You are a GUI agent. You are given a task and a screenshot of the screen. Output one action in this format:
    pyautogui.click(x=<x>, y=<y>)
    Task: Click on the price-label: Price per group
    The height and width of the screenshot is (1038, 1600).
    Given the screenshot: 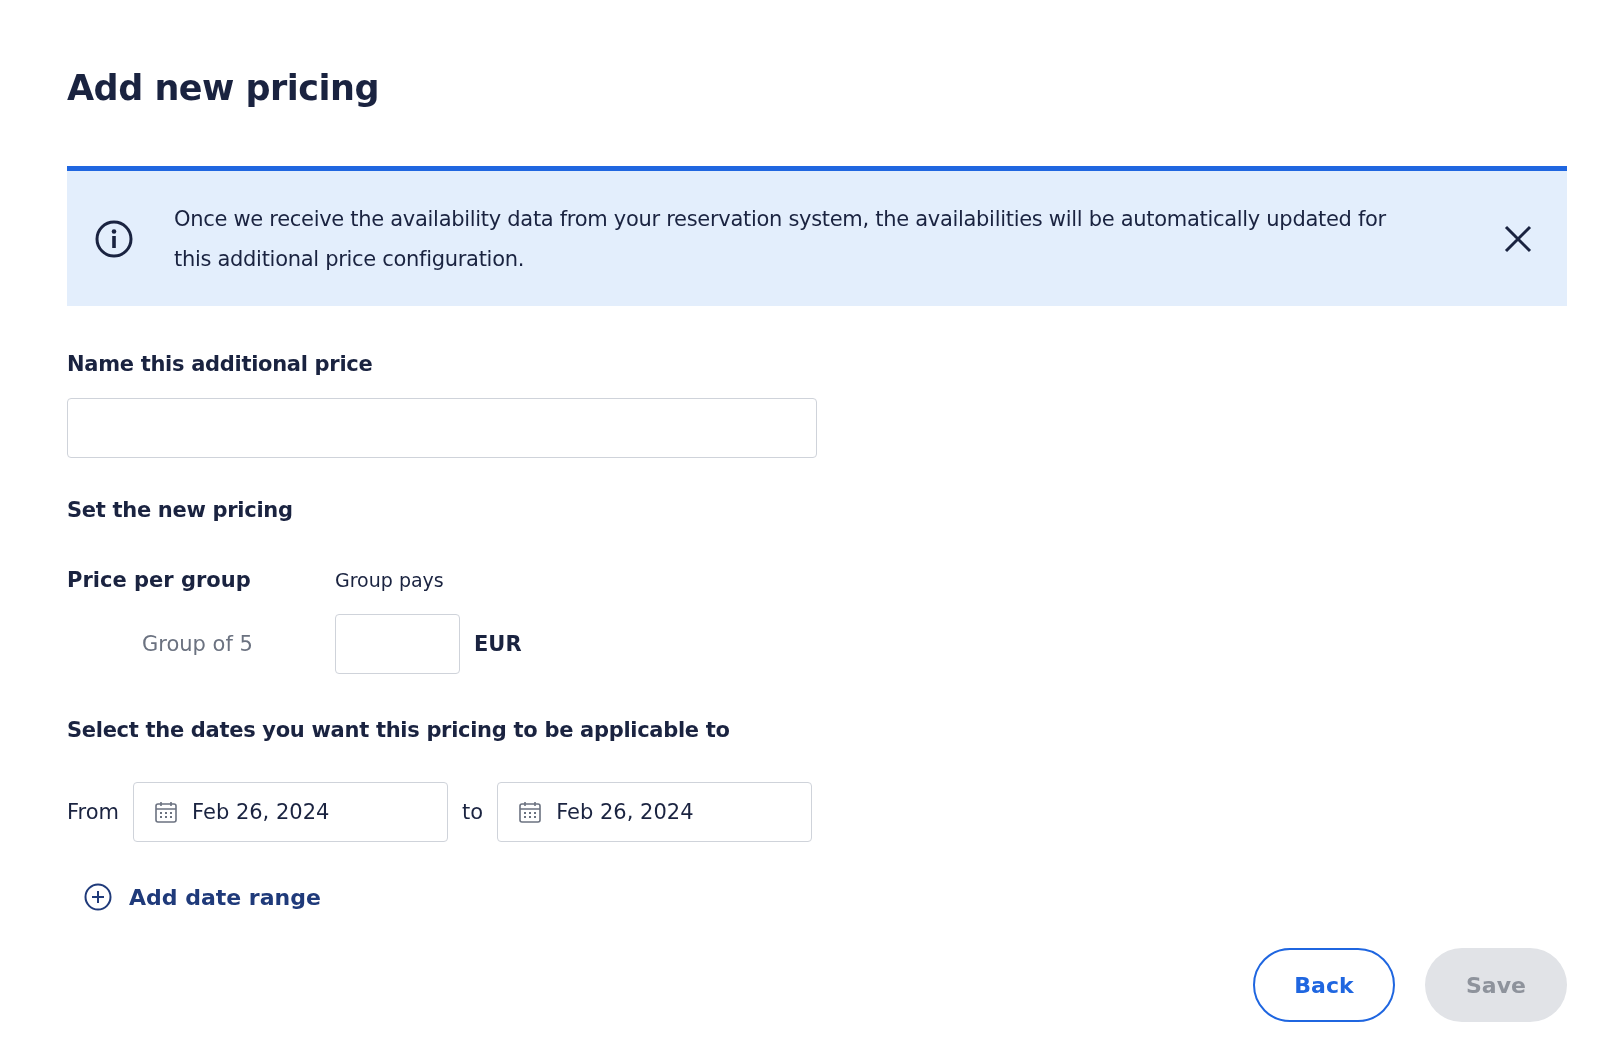 What is the action you would take?
    pyautogui.click(x=159, y=580)
    